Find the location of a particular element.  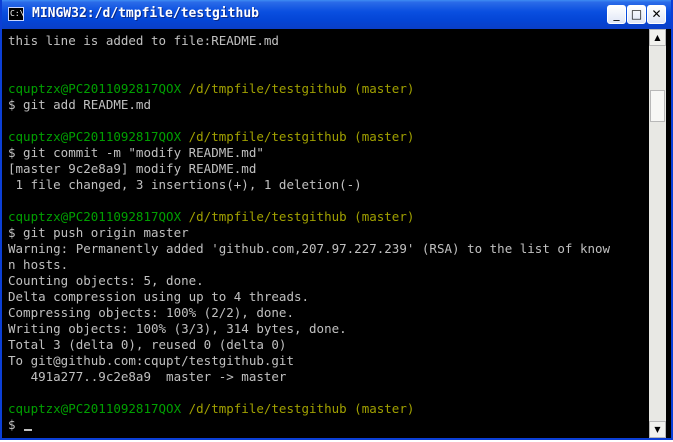

scroll-thumb is located at coordinates (657, 105).